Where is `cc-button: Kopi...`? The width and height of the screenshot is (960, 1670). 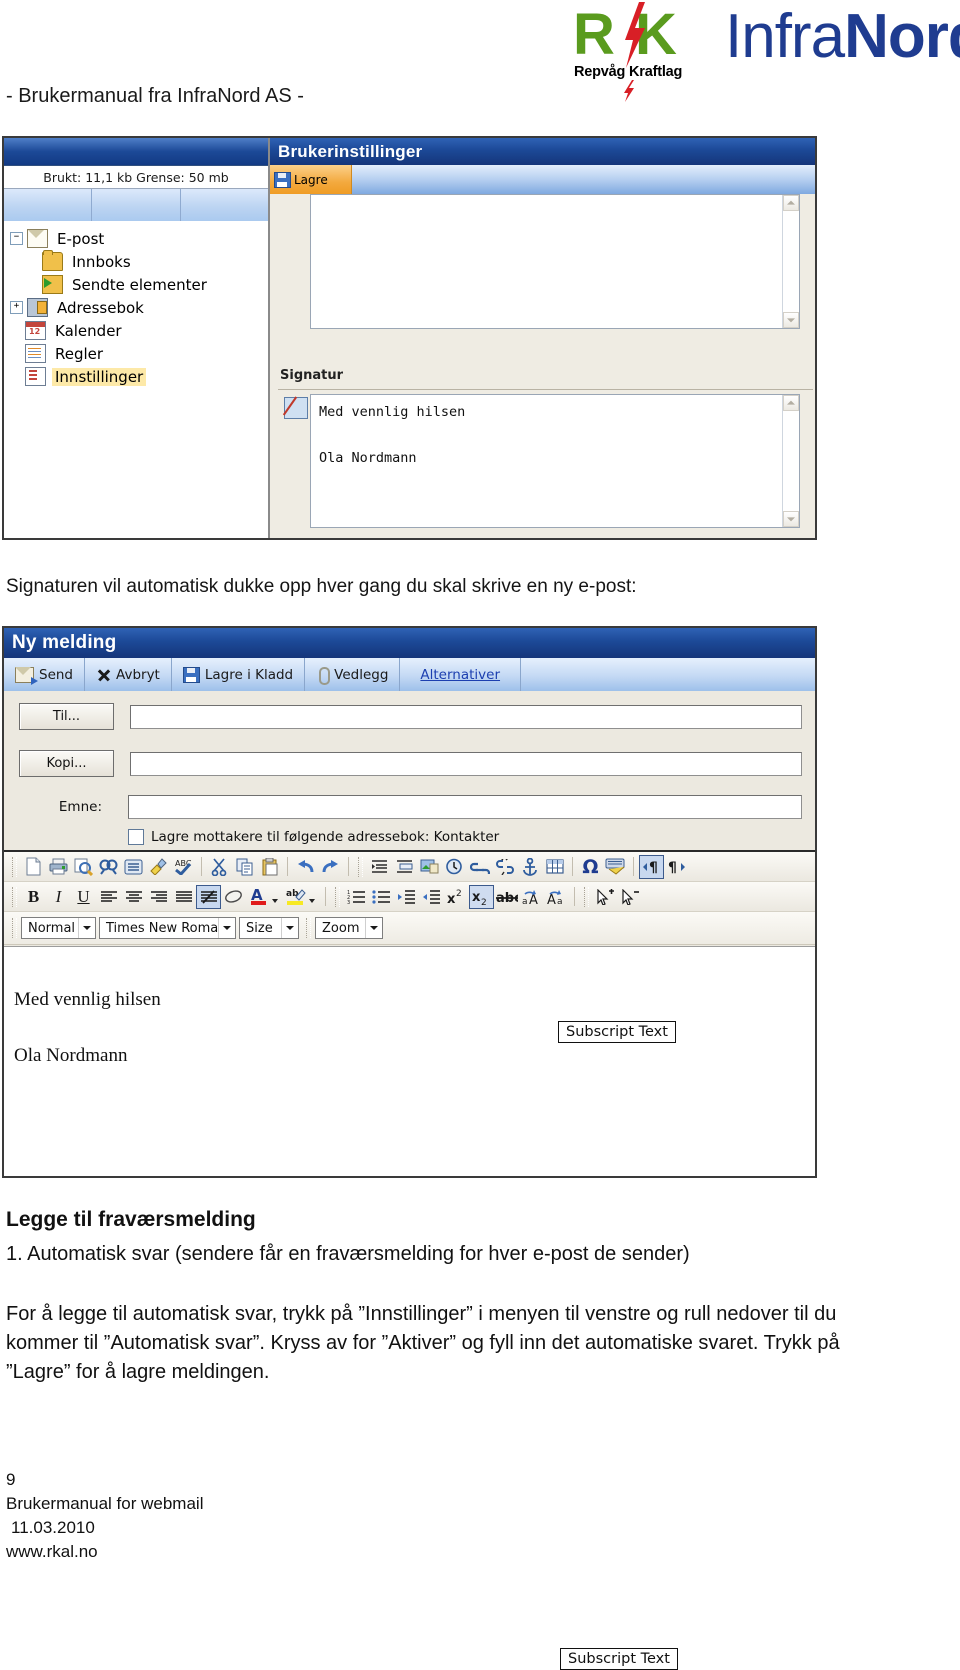 cc-button: Kopi... is located at coordinates (66, 763).